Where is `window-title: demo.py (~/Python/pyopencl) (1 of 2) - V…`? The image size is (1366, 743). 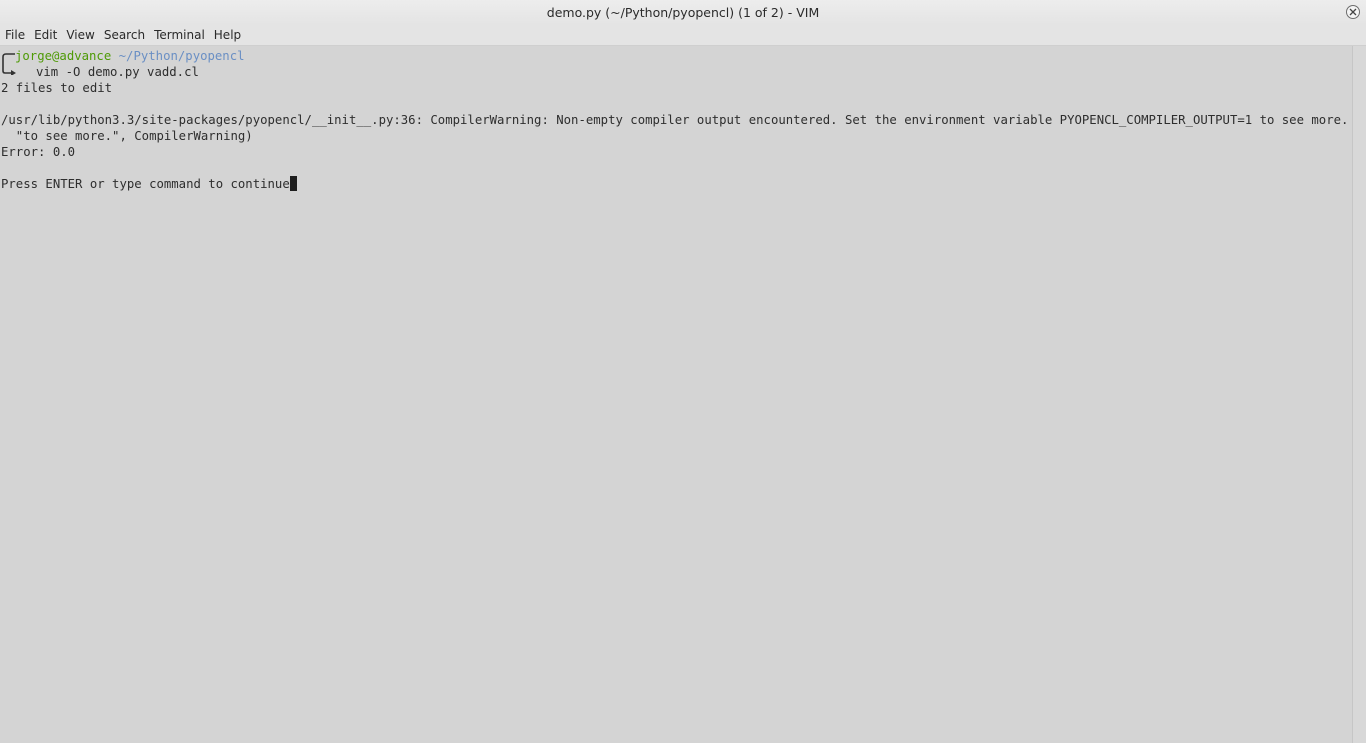
window-title: demo.py (~/Python/pyopencl) (1 of 2) - V… is located at coordinates (683, 12).